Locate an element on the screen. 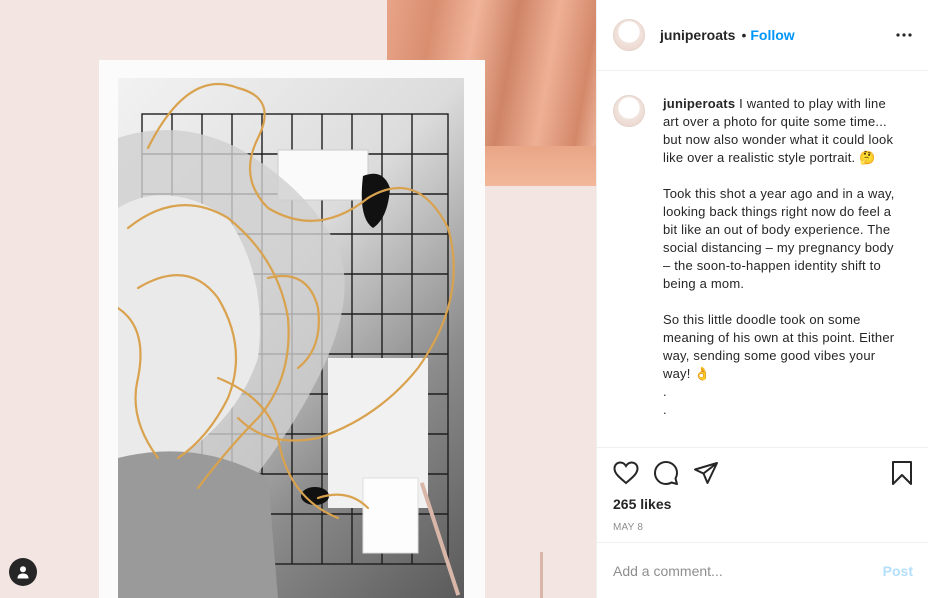 This screenshot has width=928, height=598. more-options-button is located at coordinates (904, 35).